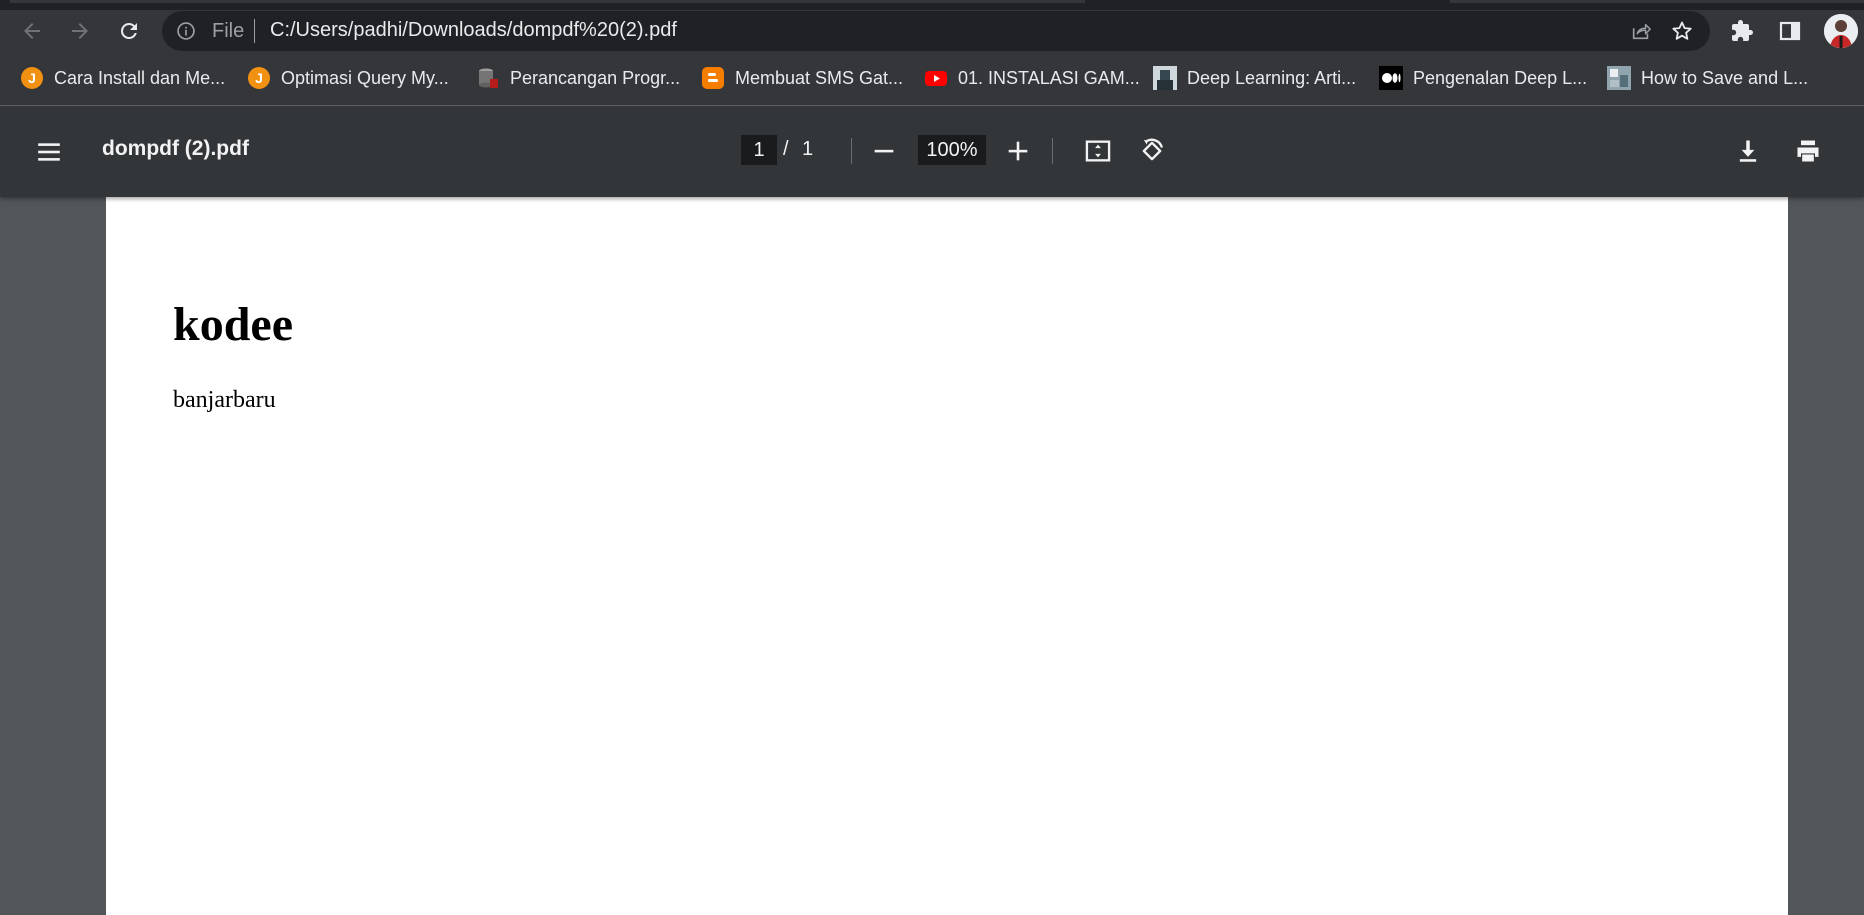  I want to click on reload-icon, so click(128, 30).